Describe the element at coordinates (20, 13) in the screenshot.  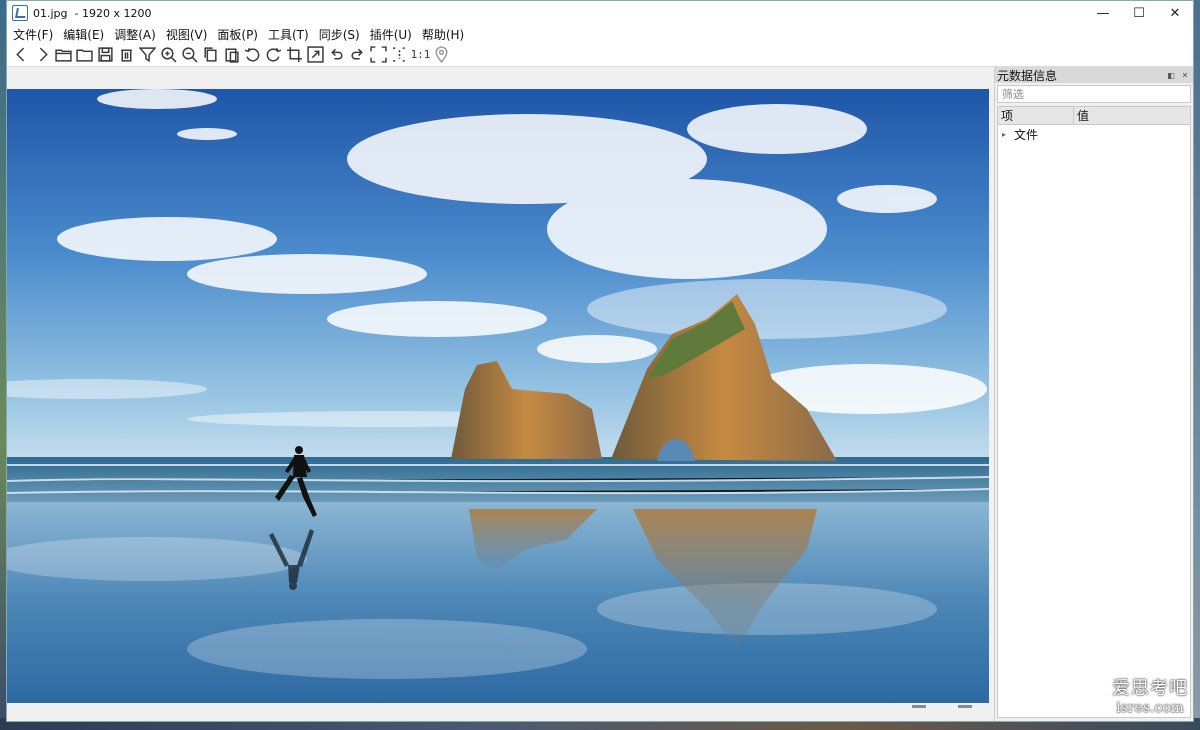
I see `app-logo-icon` at that location.